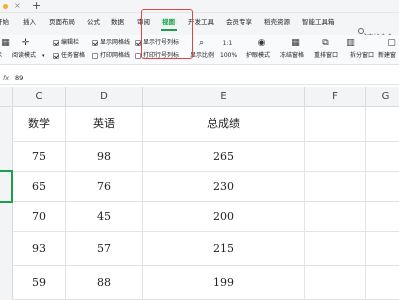 Image resolution: width=399 pixels, height=300 pixels. Describe the element at coordinates (169, 30) in the screenshot. I see `active-tab-indicator` at that location.